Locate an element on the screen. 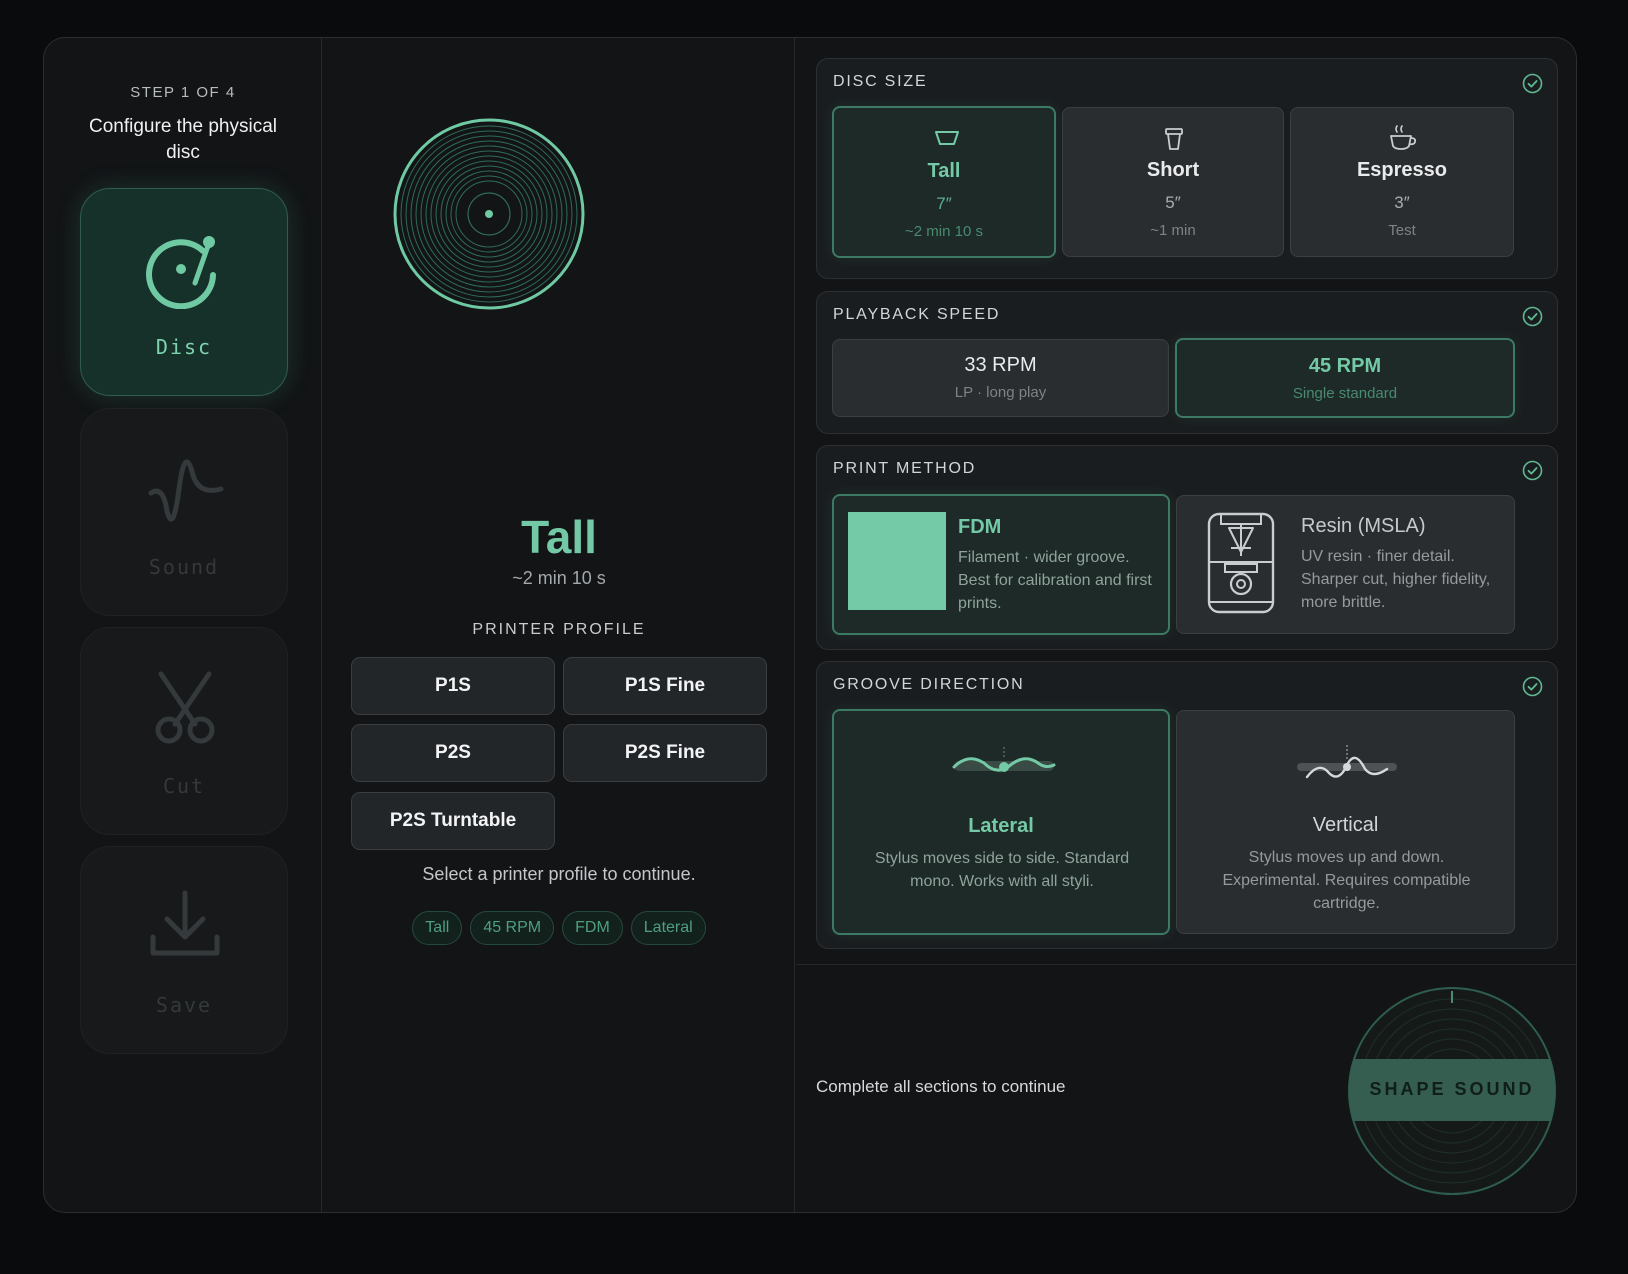 The height and width of the screenshot is (1274, 1628). rail-item-disc: Disc is located at coordinates (184, 292).